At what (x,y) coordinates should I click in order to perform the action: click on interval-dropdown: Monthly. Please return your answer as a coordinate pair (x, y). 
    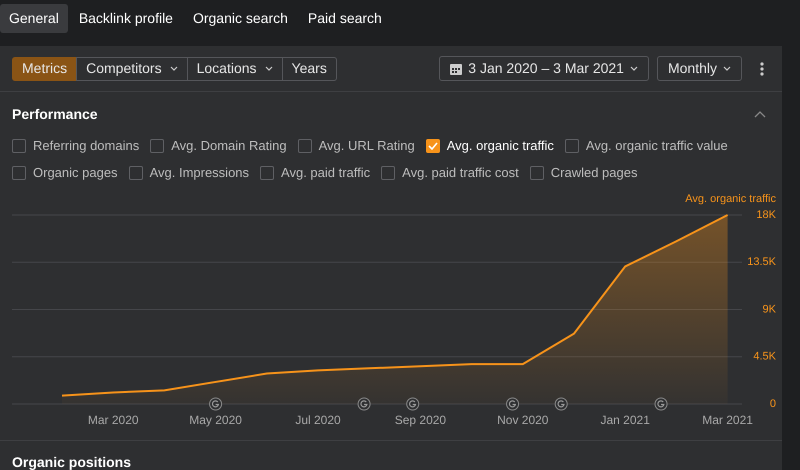
    Looking at the image, I should click on (699, 69).